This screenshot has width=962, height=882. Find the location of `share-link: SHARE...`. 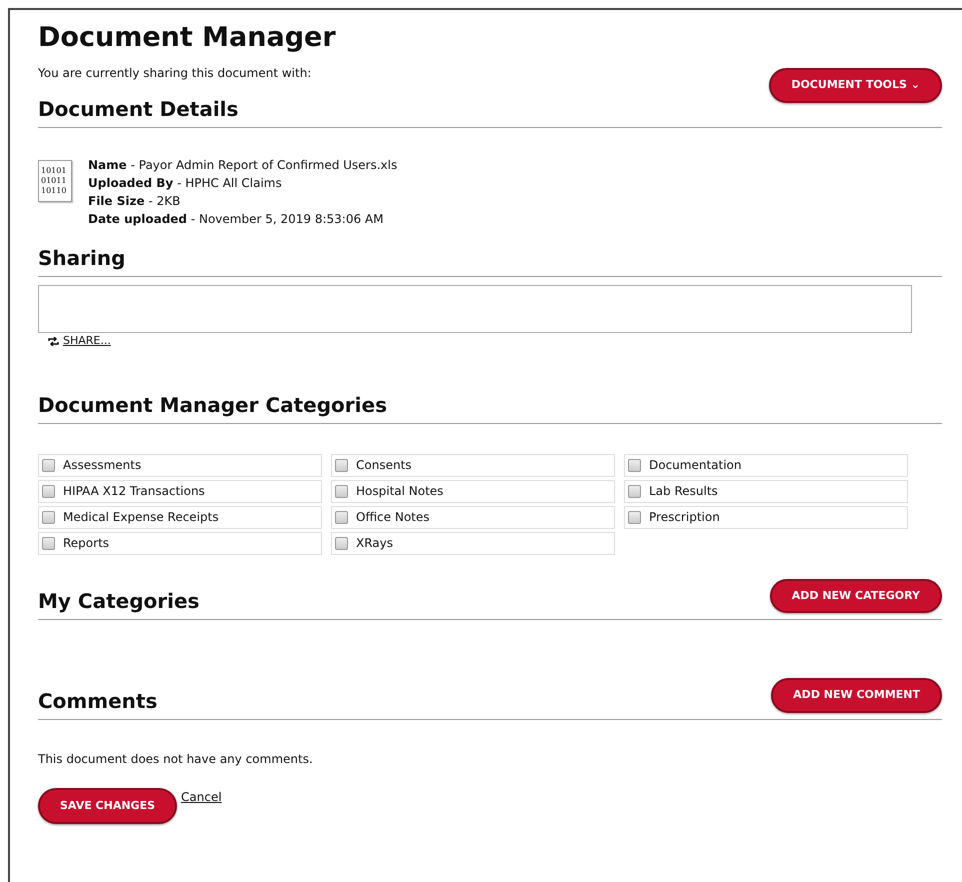

share-link: SHARE... is located at coordinates (79, 341).